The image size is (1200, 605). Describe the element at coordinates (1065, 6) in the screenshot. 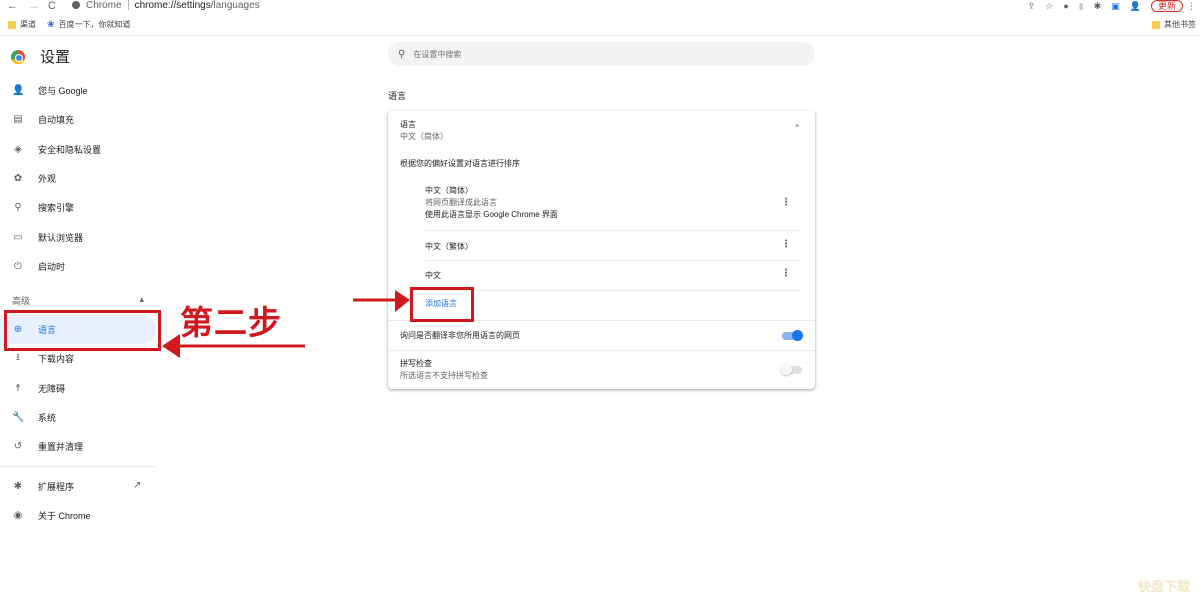

I see `extension-a-icon: ●` at that location.